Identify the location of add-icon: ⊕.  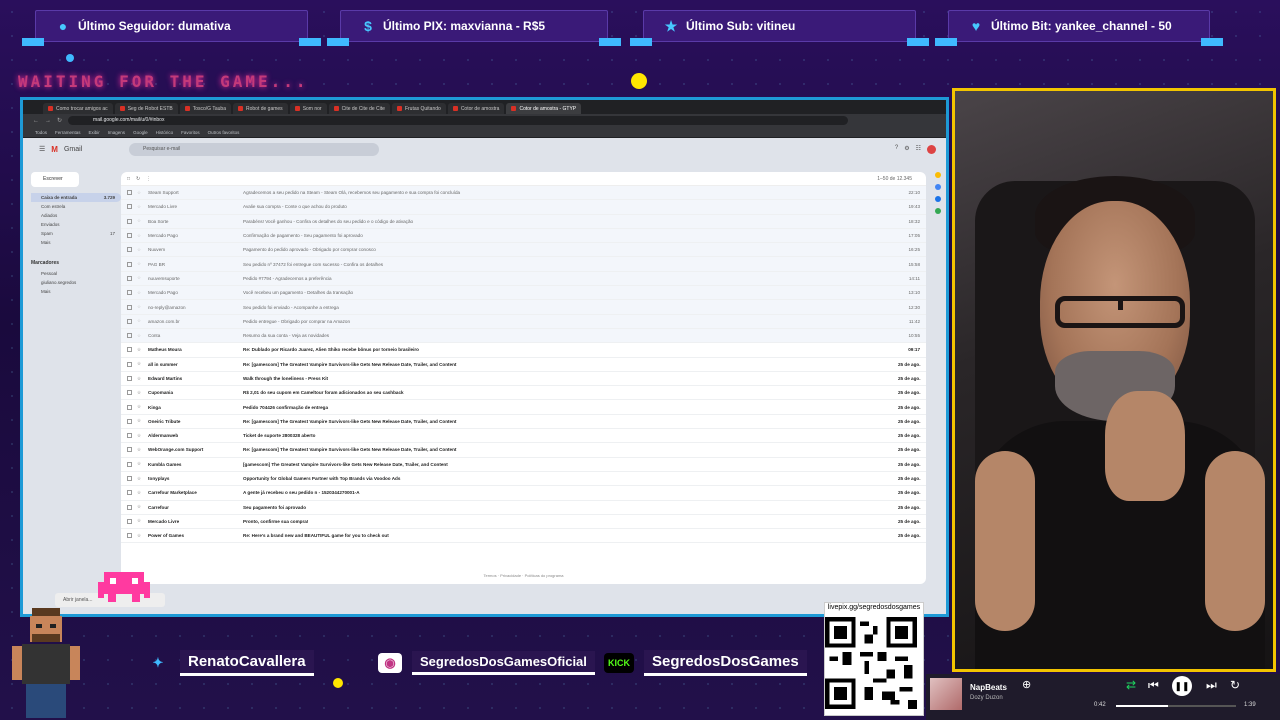
(1026, 684).